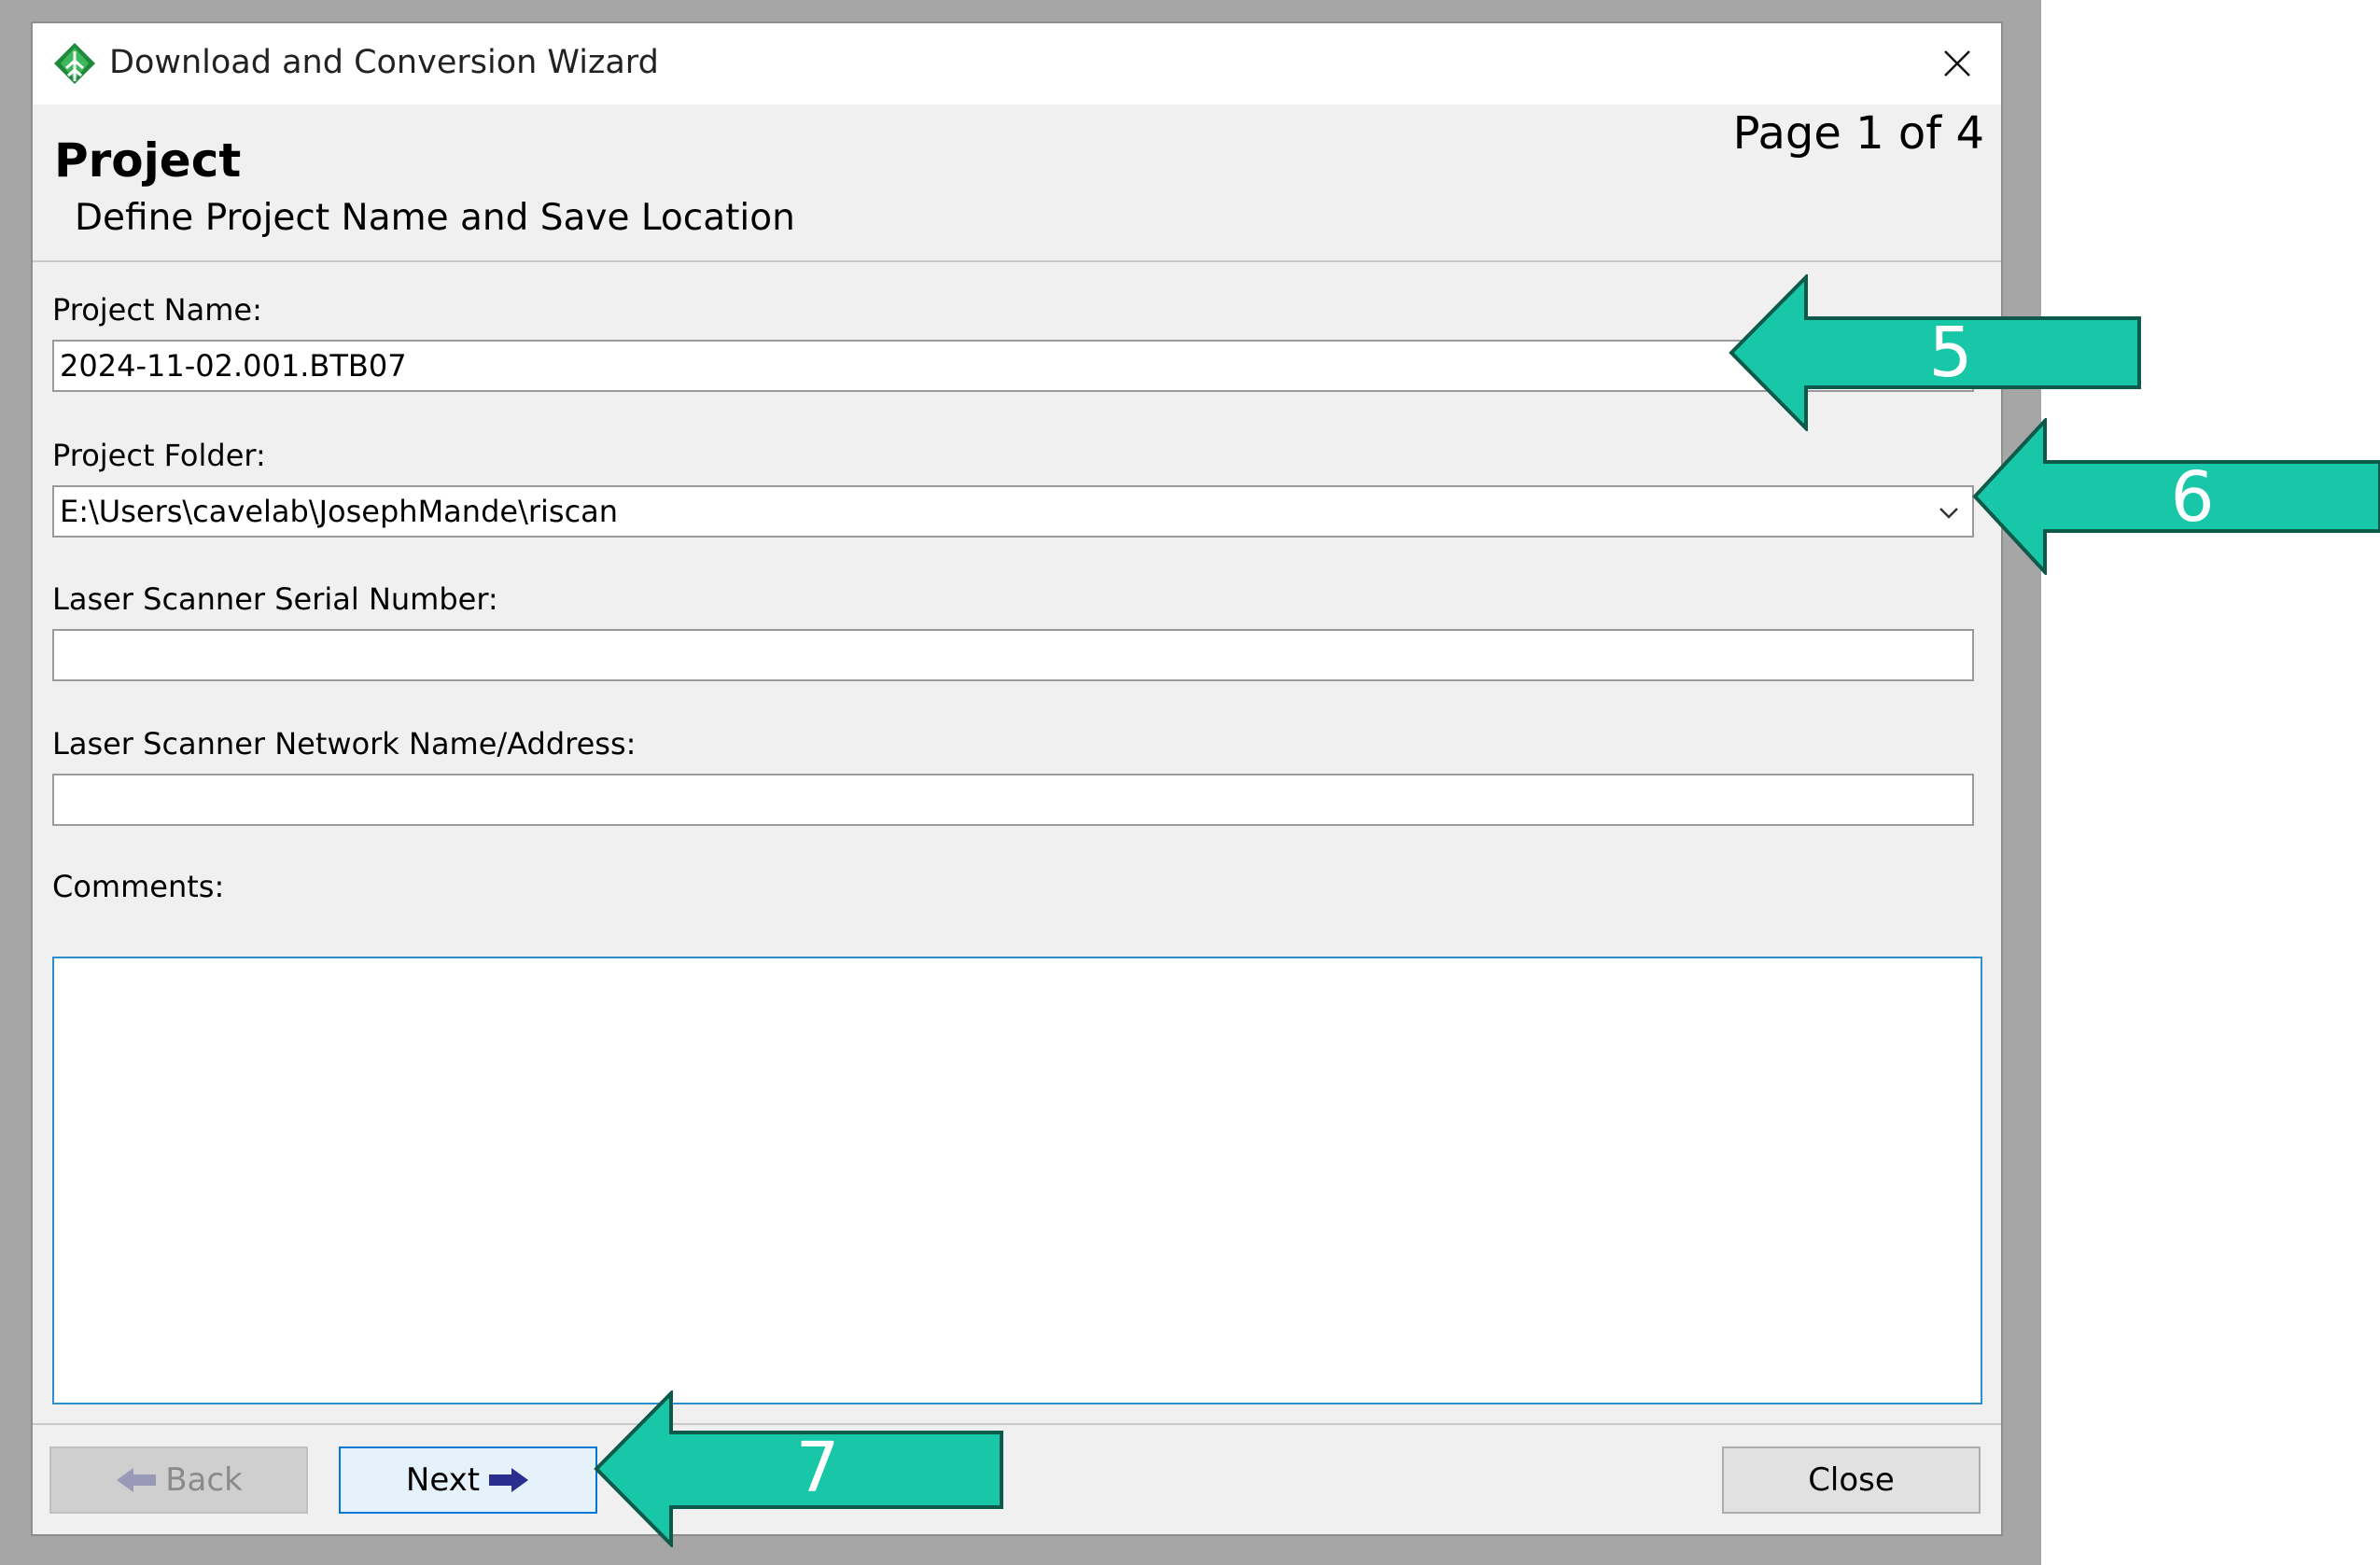 The height and width of the screenshot is (1565, 2380). What do you see at coordinates (1013, 800) in the screenshot?
I see `network-address-input` at bounding box center [1013, 800].